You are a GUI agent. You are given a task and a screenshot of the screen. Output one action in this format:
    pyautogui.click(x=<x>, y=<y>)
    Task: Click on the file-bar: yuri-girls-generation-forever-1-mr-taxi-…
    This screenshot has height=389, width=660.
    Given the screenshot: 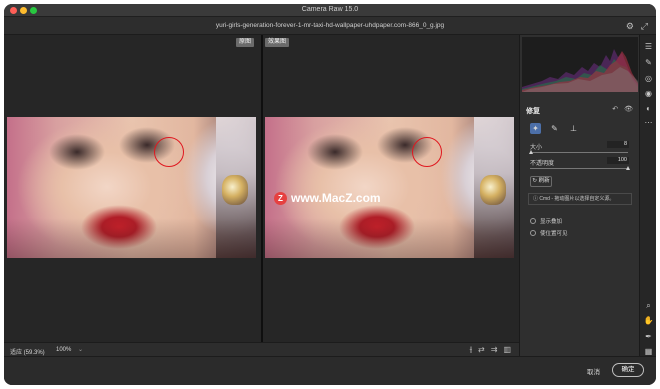 What is the action you would take?
    pyautogui.click(x=330, y=26)
    